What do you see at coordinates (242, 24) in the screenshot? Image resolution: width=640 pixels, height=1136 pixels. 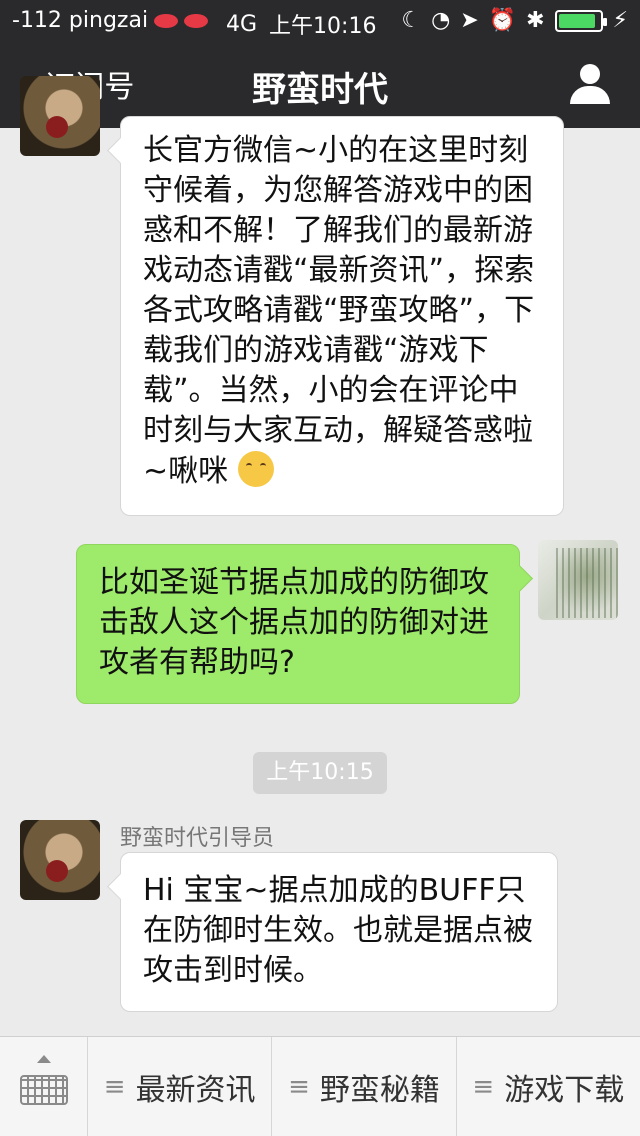 I see `network-label: 4G` at bounding box center [242, 24].